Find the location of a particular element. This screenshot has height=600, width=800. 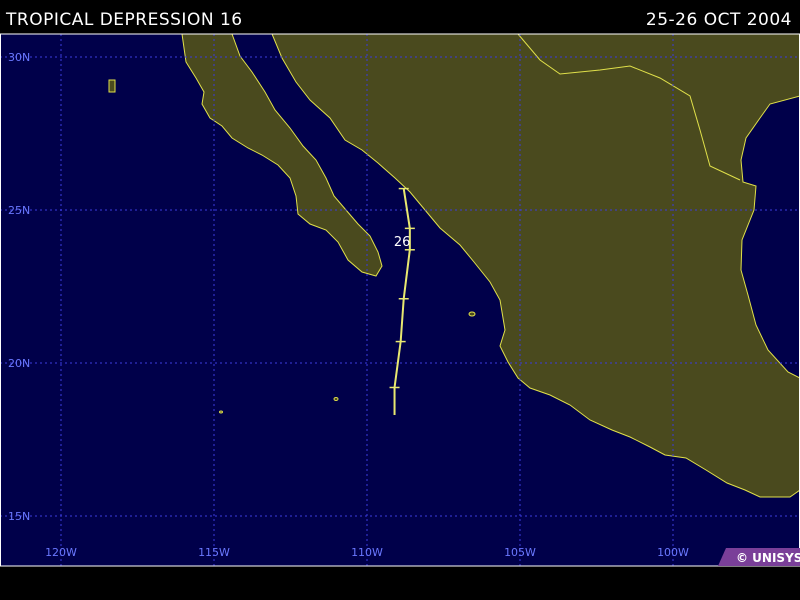

lon-label: 120W is located at coordinates (61, 552).